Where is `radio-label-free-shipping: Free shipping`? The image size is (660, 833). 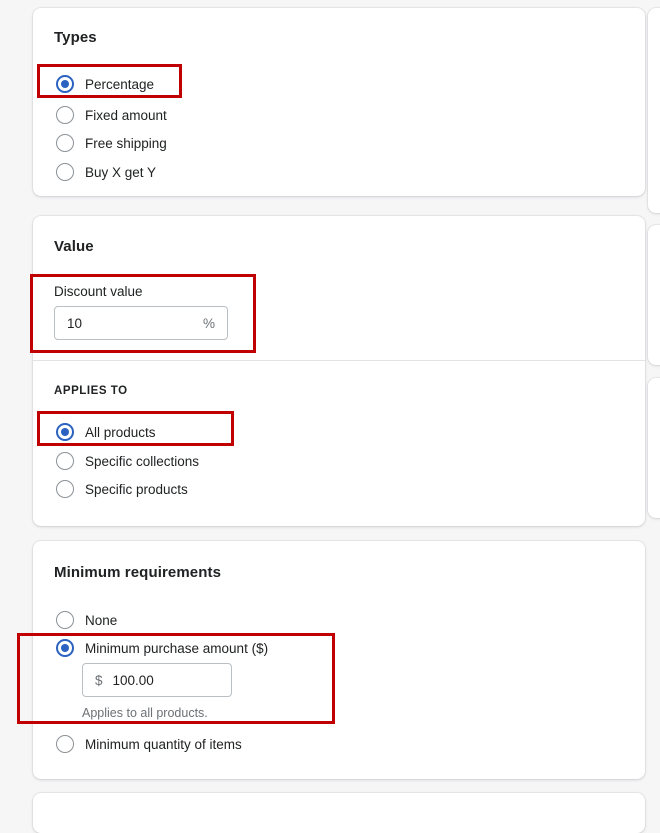
radio-label-free-shipping: Free shipping is located at coordinates (126, 143).